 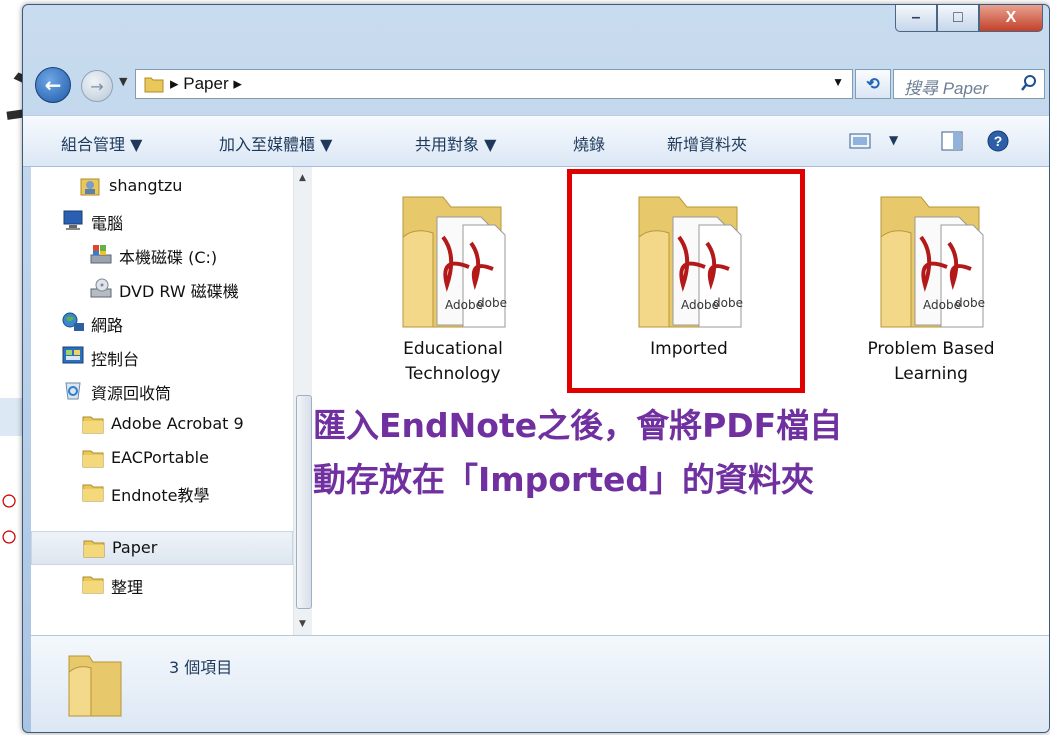 I want to click on change-view-icon, so click(x=860, y=141).